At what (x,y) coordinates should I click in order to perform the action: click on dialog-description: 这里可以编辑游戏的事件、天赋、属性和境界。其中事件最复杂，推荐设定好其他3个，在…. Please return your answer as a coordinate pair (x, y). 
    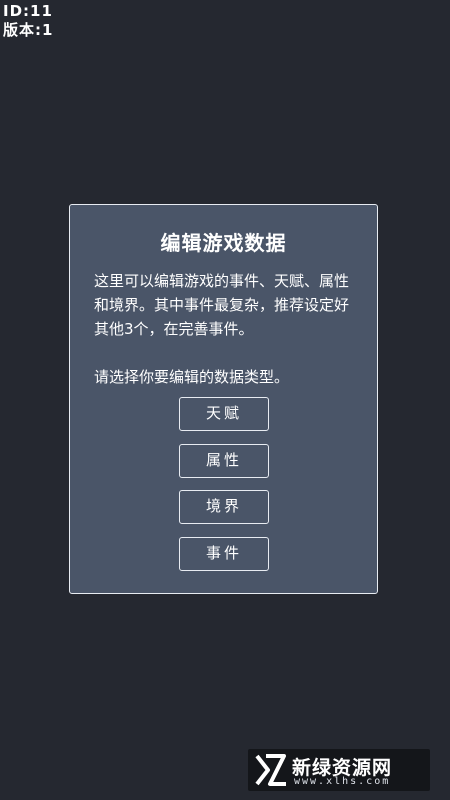
    Looking at the image, I should click on (222, 305).